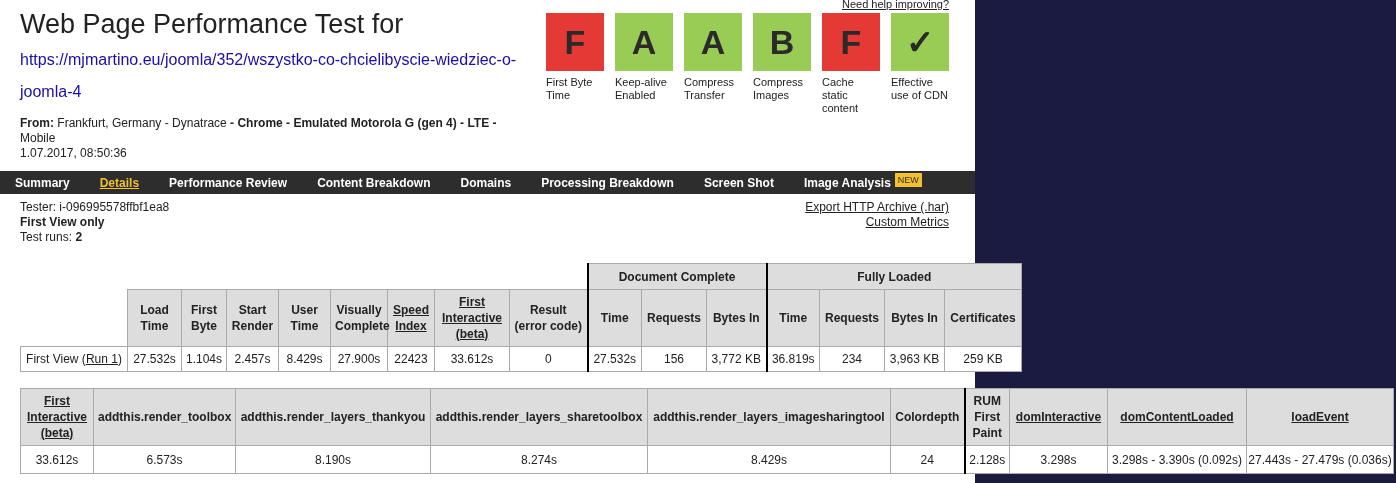  What do you see at coordinates (908, 179) in the screenshot?
I see `new-badge: NEW` at bounding box center [908, 179].